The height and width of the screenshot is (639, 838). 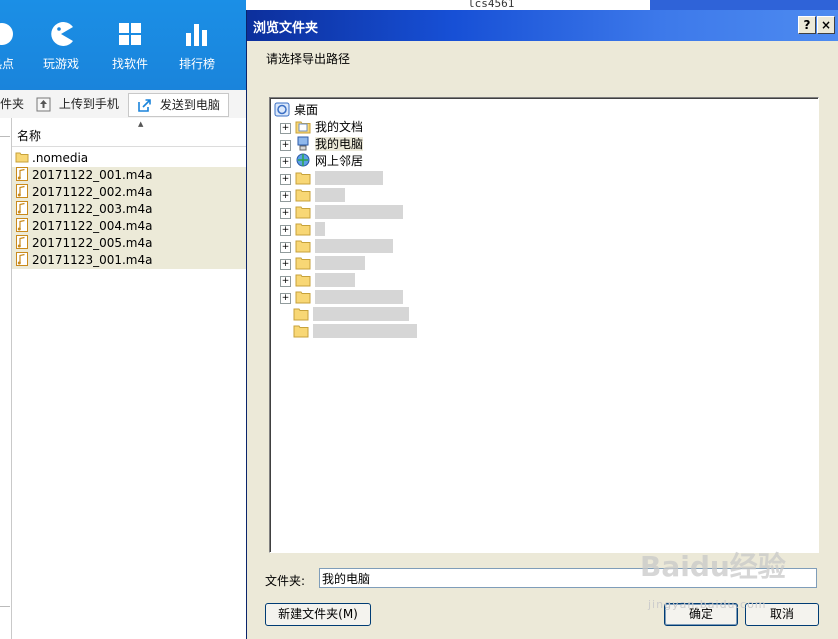 I want to click on file-name: 20171123_001.m4a, so click(x=92, y=260).